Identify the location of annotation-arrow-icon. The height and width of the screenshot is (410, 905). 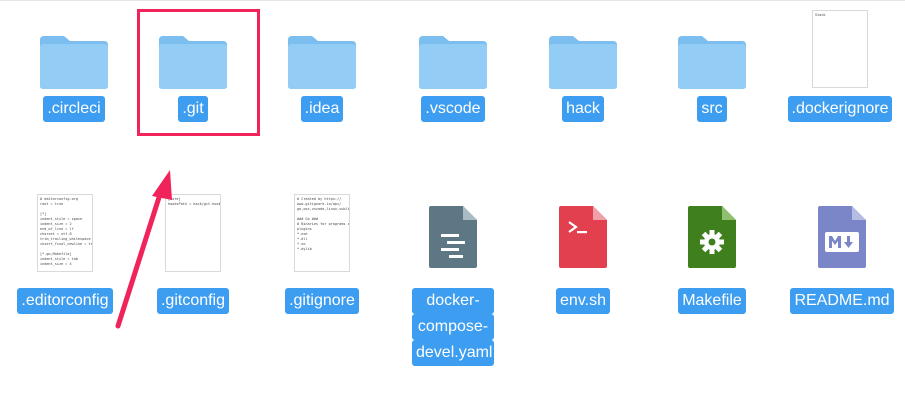
(143, 249).